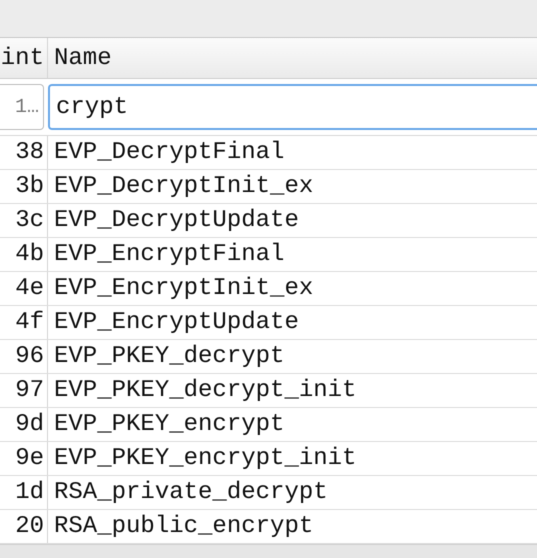  I want to click on scrollbar, so click(268, 551).